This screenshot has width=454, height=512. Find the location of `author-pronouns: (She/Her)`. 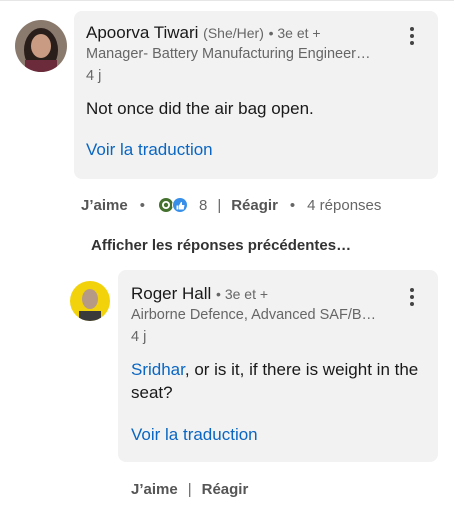

author-pronouns: (She/Her) is located at coordinates (233, 33).